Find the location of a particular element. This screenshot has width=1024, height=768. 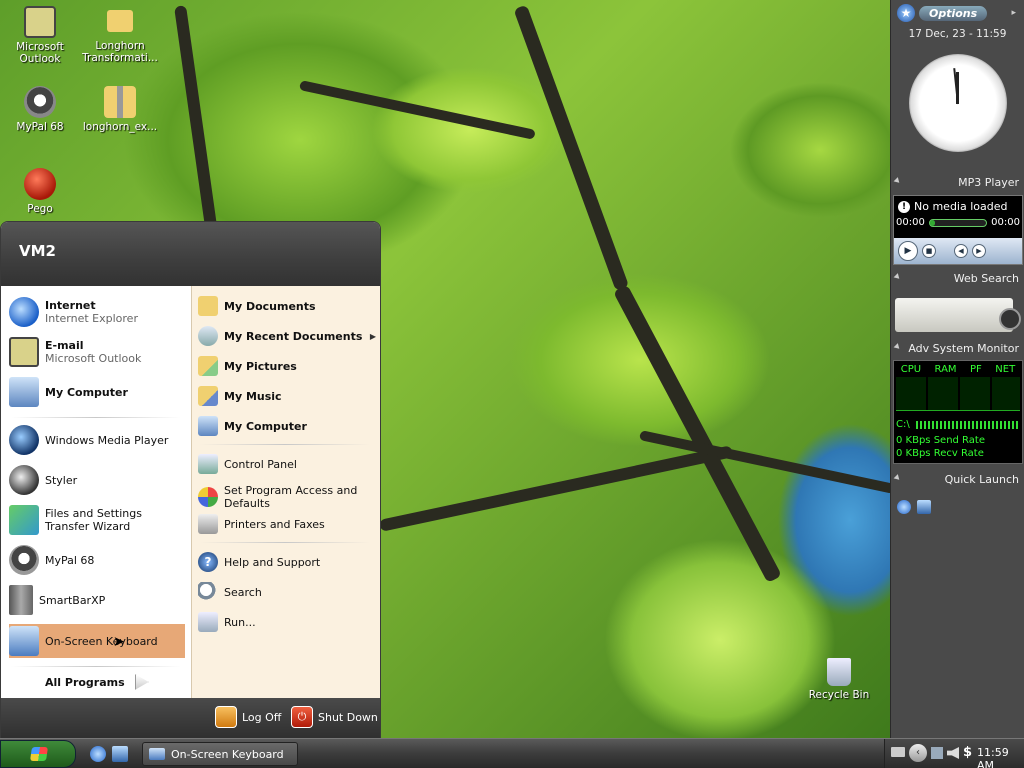

control-panel-icon is located at coordinates (208, 464).